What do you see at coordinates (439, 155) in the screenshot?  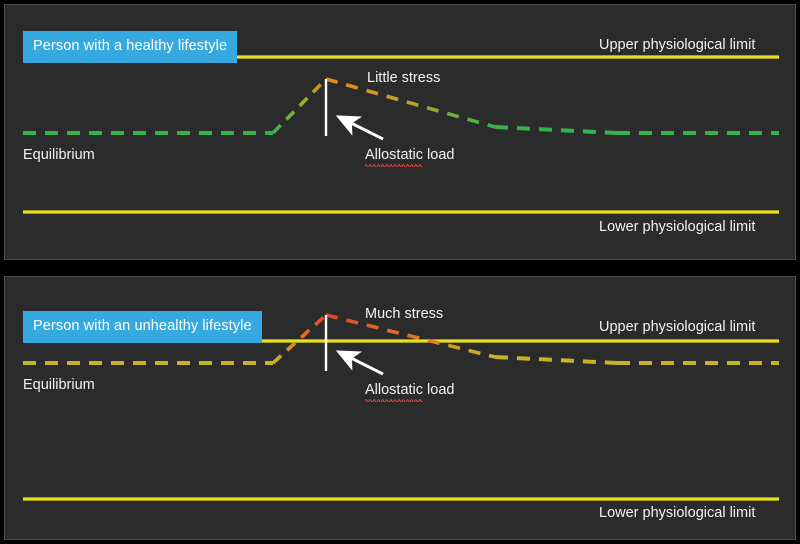 I see `allostatic-load-label-rest-healthy: load` at bounding box center [439, 155].